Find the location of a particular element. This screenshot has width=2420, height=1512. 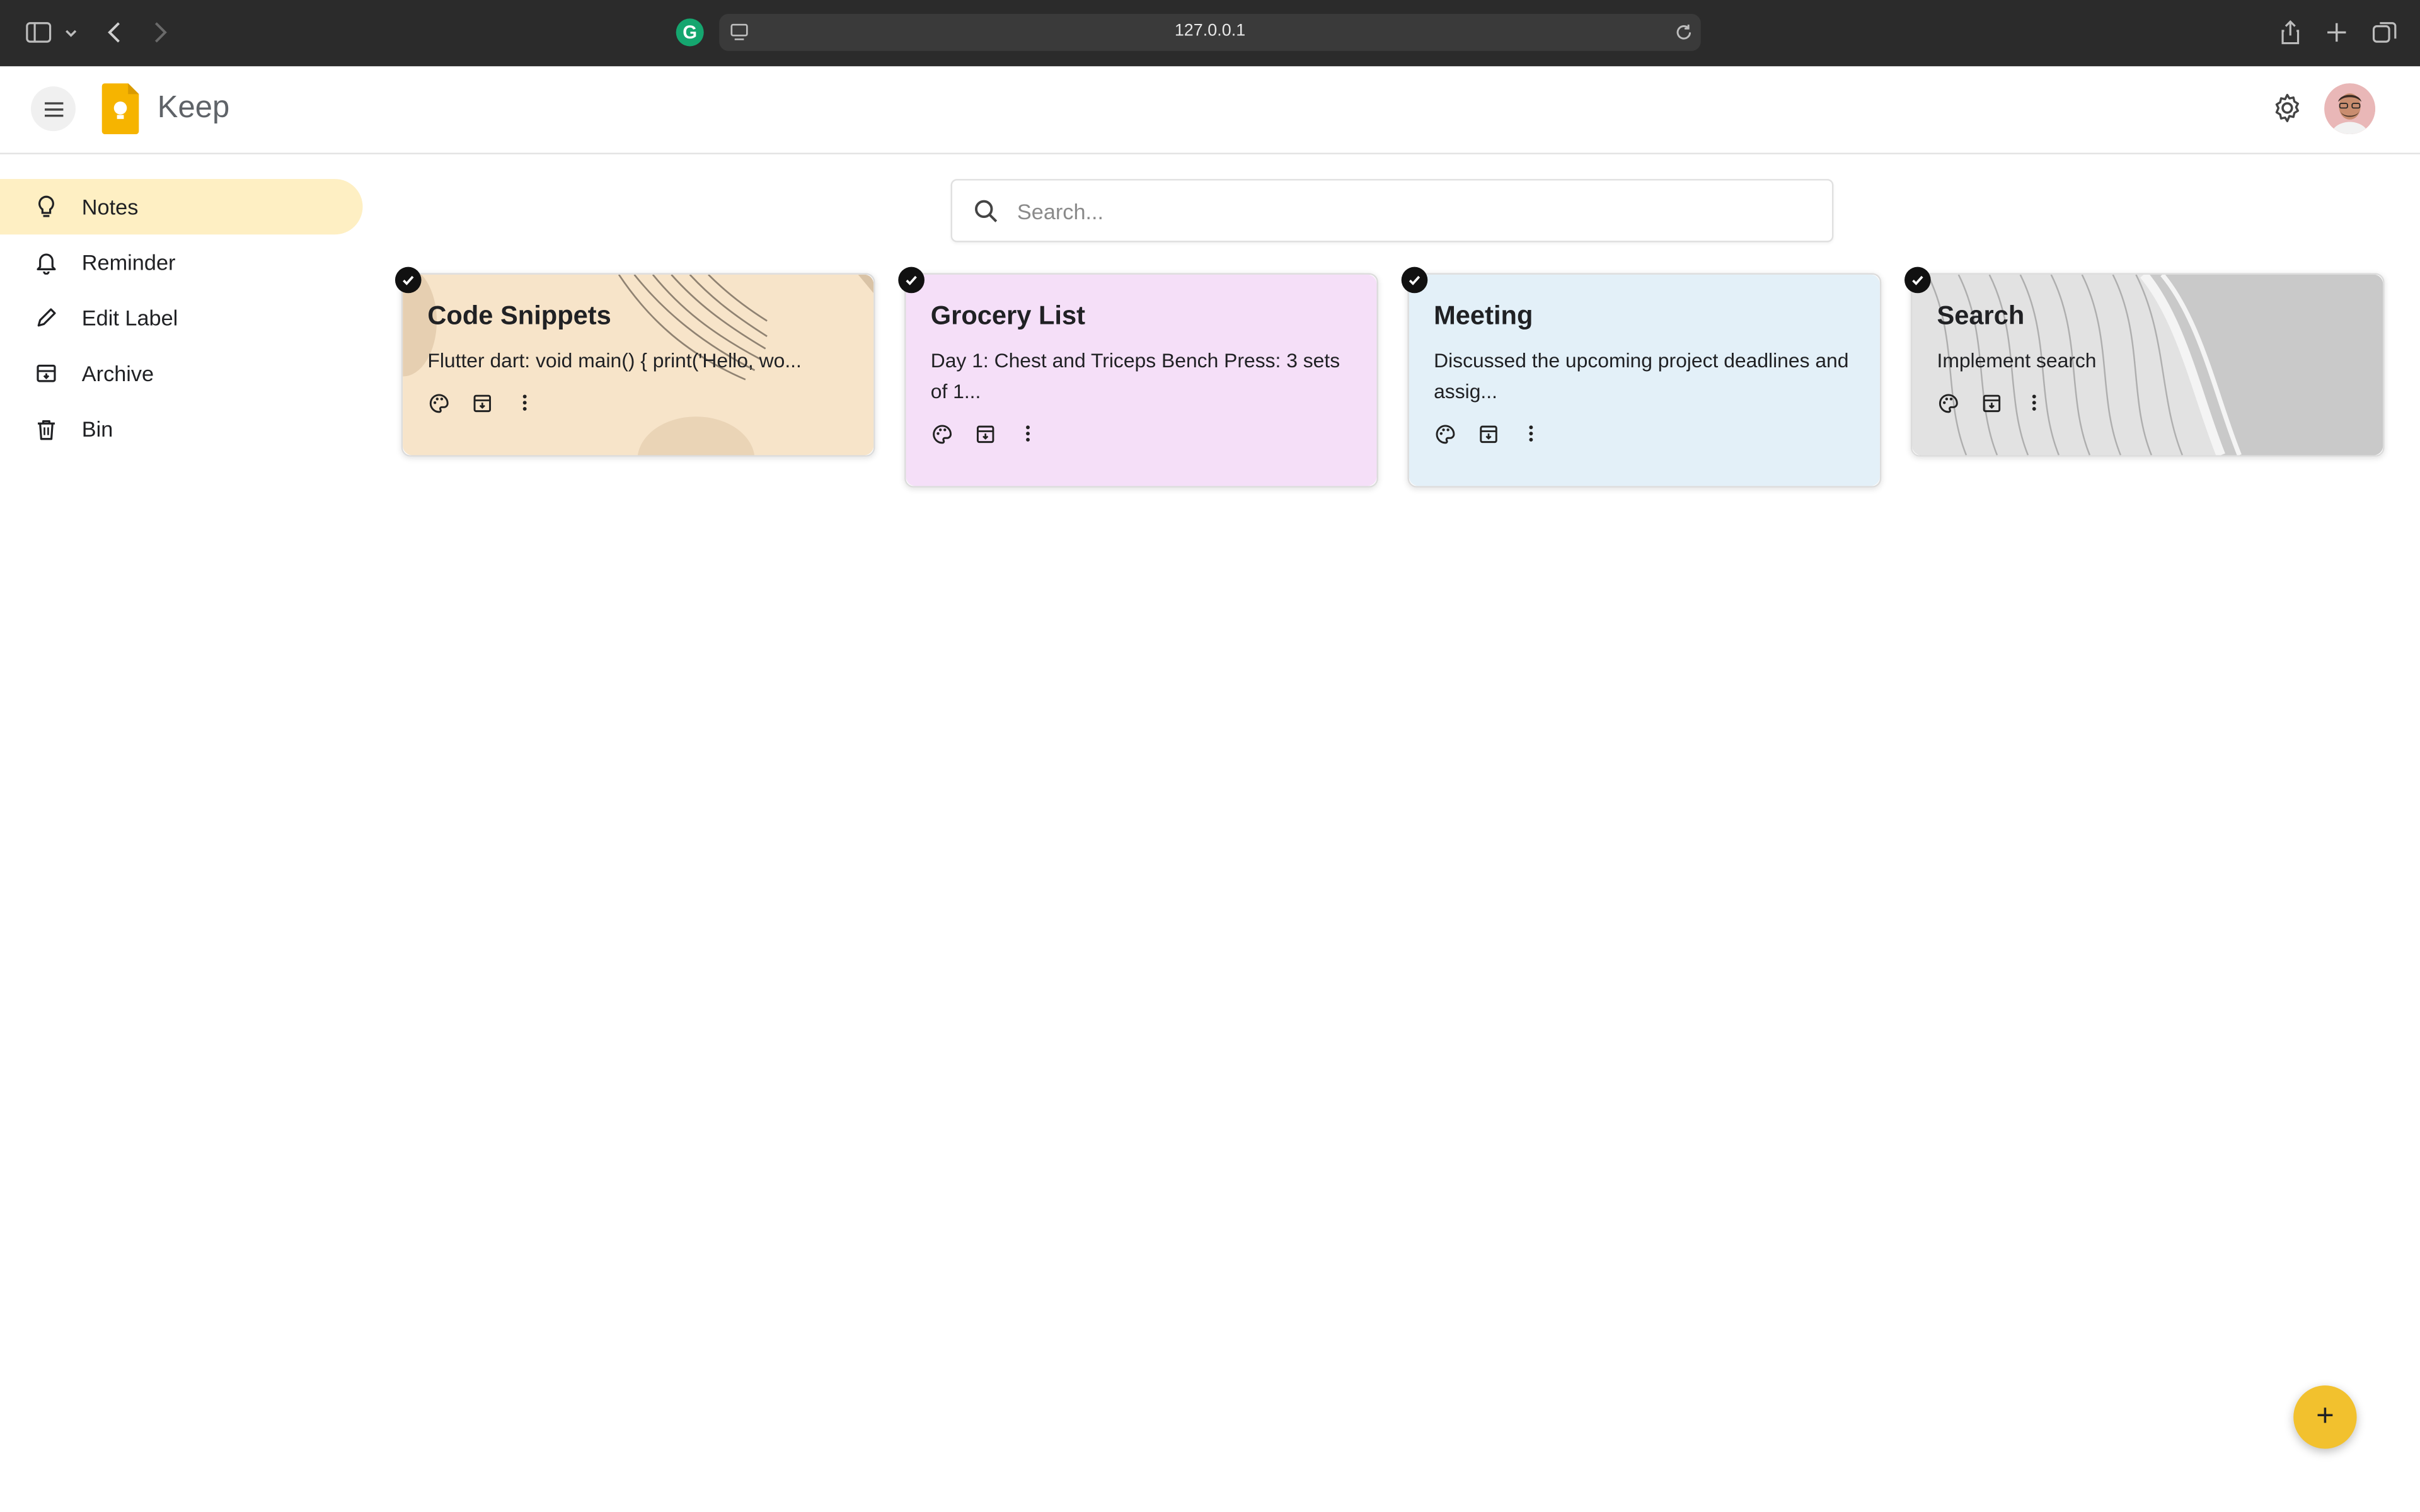

url-text: 127.0.0.1 is located at coordinates (1210, 30).